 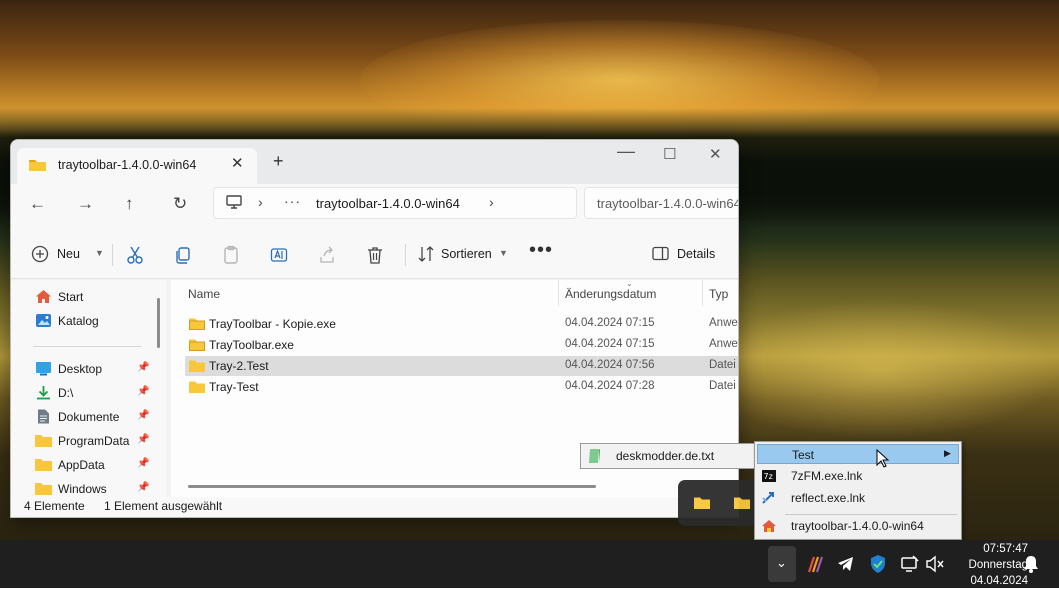 What do you see at coordinates (183, 255) in the screenshot?
I see `copy-icon` at bounding box center [183, 255].